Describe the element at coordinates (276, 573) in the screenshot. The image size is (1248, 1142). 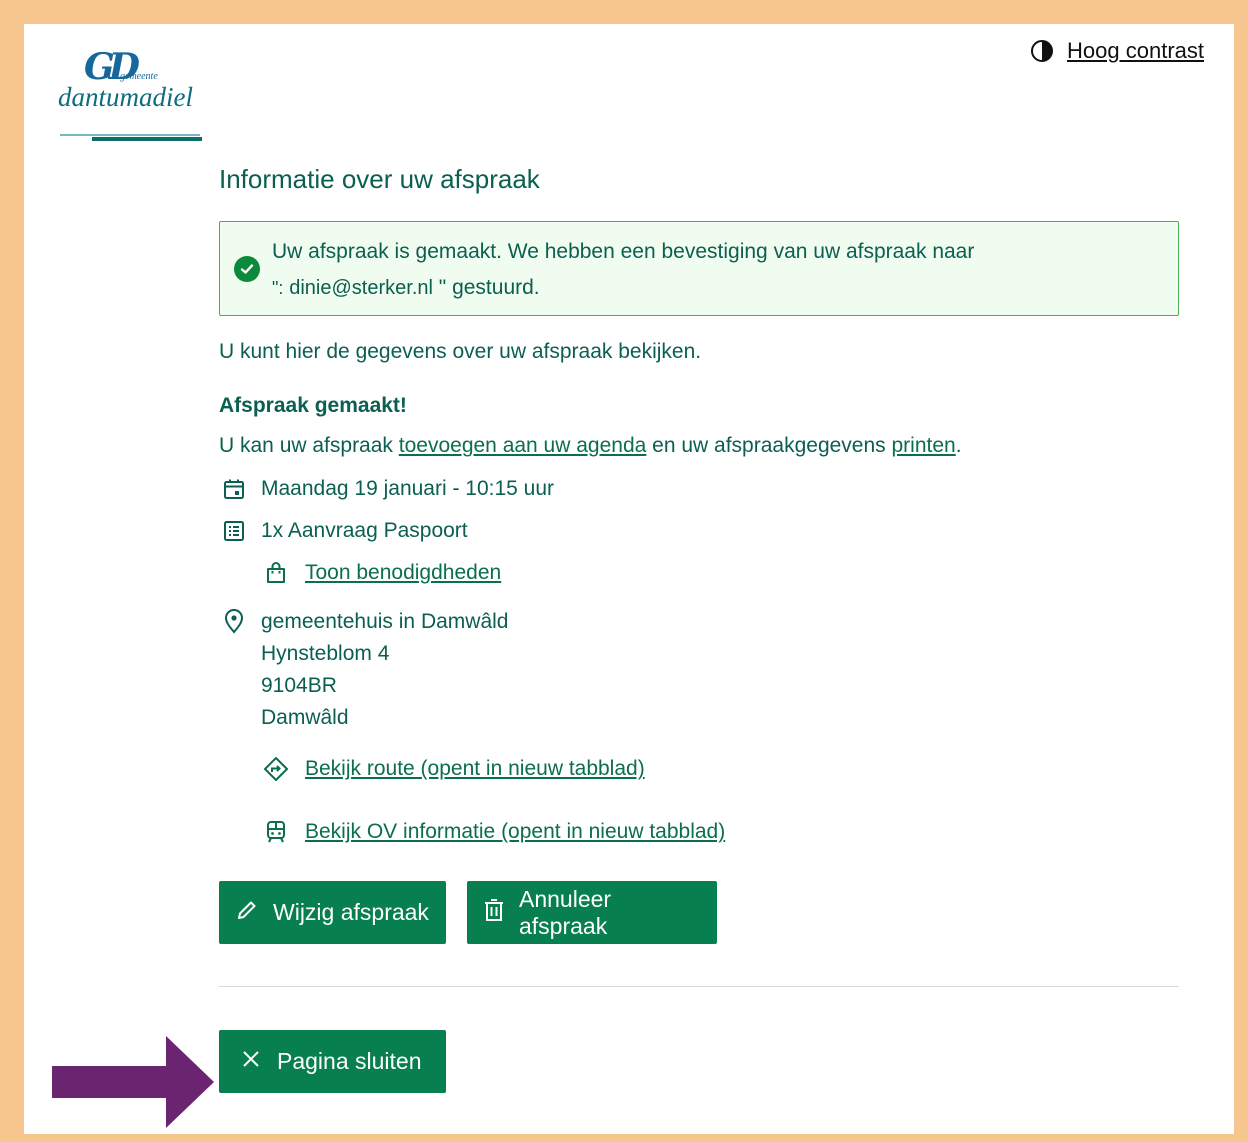
I see `shopping-bag-icon` at that location.